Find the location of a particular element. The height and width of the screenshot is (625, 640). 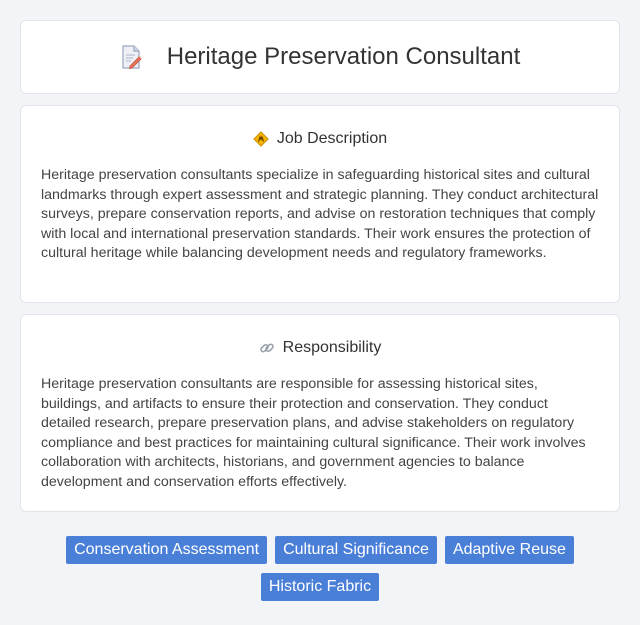

header-card: Heritage Preservation Consultant is located at coordinates (320, 57).